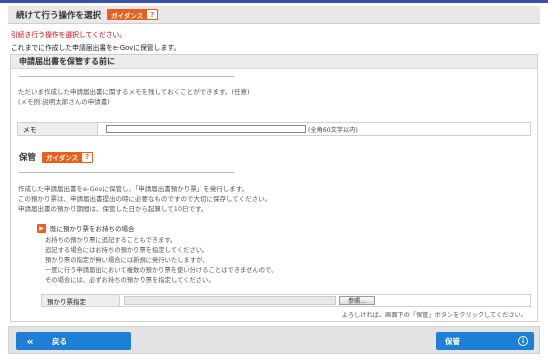 Image resolution: width=548 pixels, height=360 pixels. Describe the element at coordinates (333, 130) in the screenshot. I see `memo-hint: (全角60文字以内)` at that location.